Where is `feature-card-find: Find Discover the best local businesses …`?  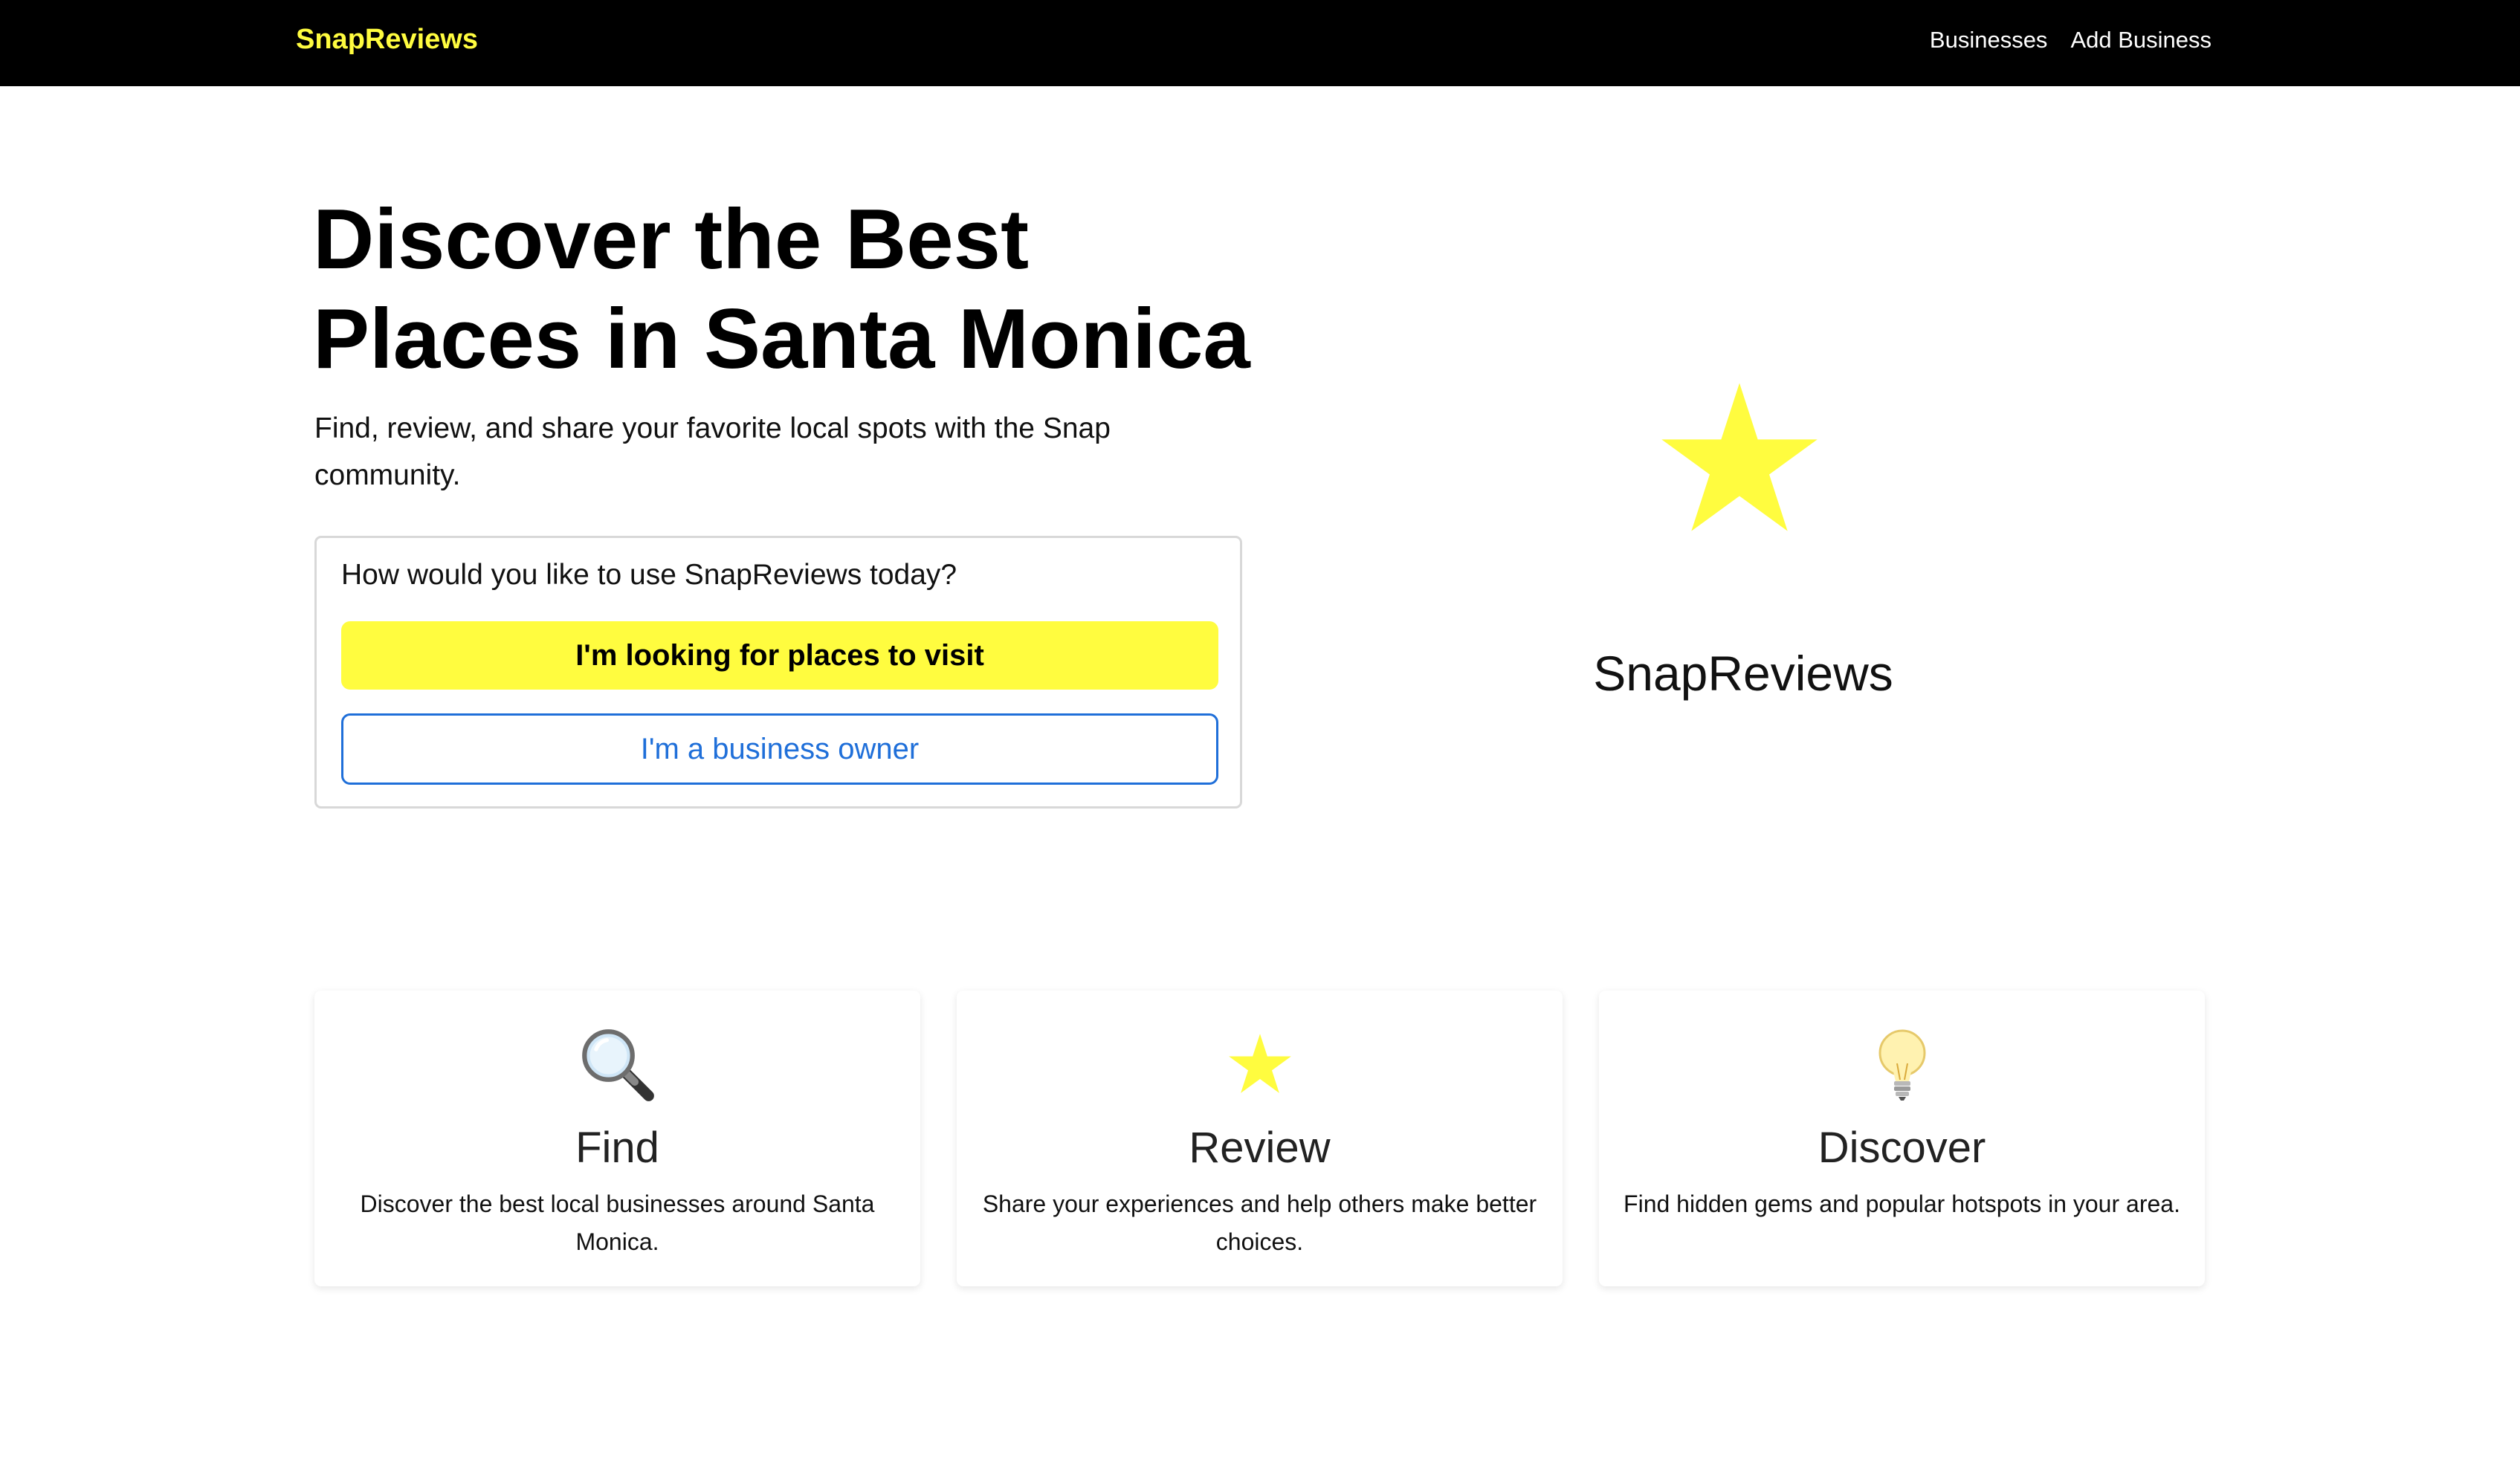 feature-card-find: Find Discover the best local businesses … is located at coordinates (617, 1138).